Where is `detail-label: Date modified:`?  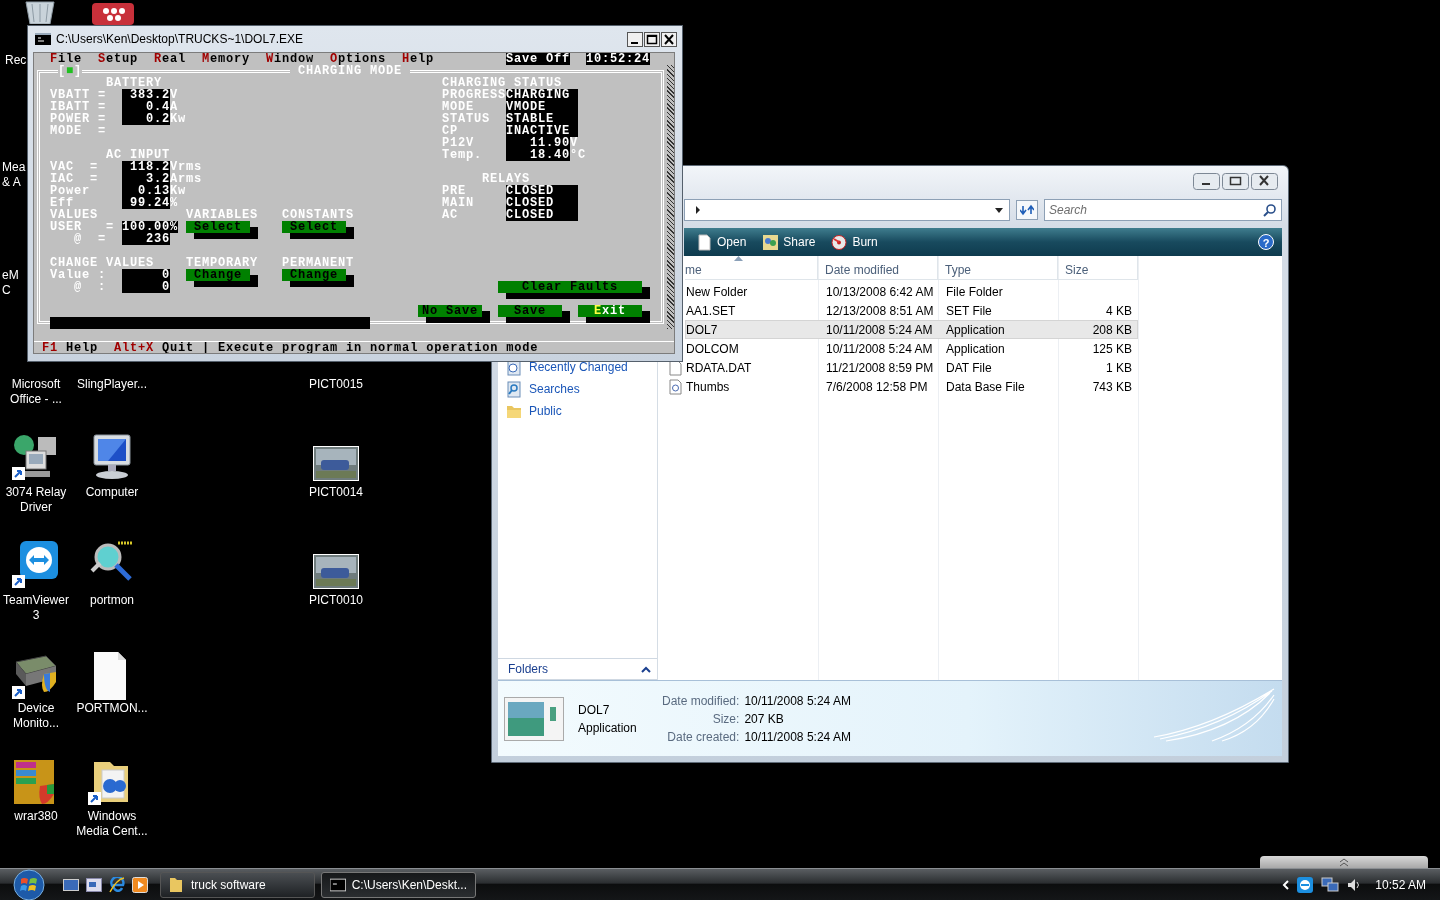 detail-label: Date modified: is located at coordinates (701, 700).